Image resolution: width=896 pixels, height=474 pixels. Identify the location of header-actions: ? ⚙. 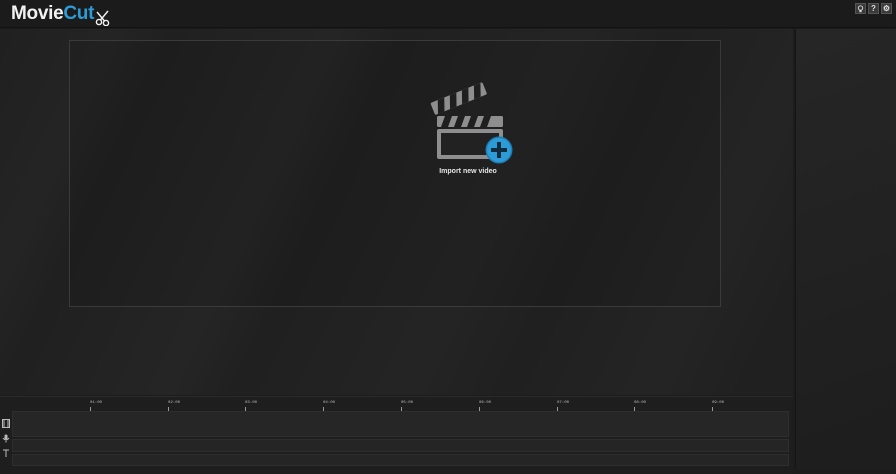
(873, 8).